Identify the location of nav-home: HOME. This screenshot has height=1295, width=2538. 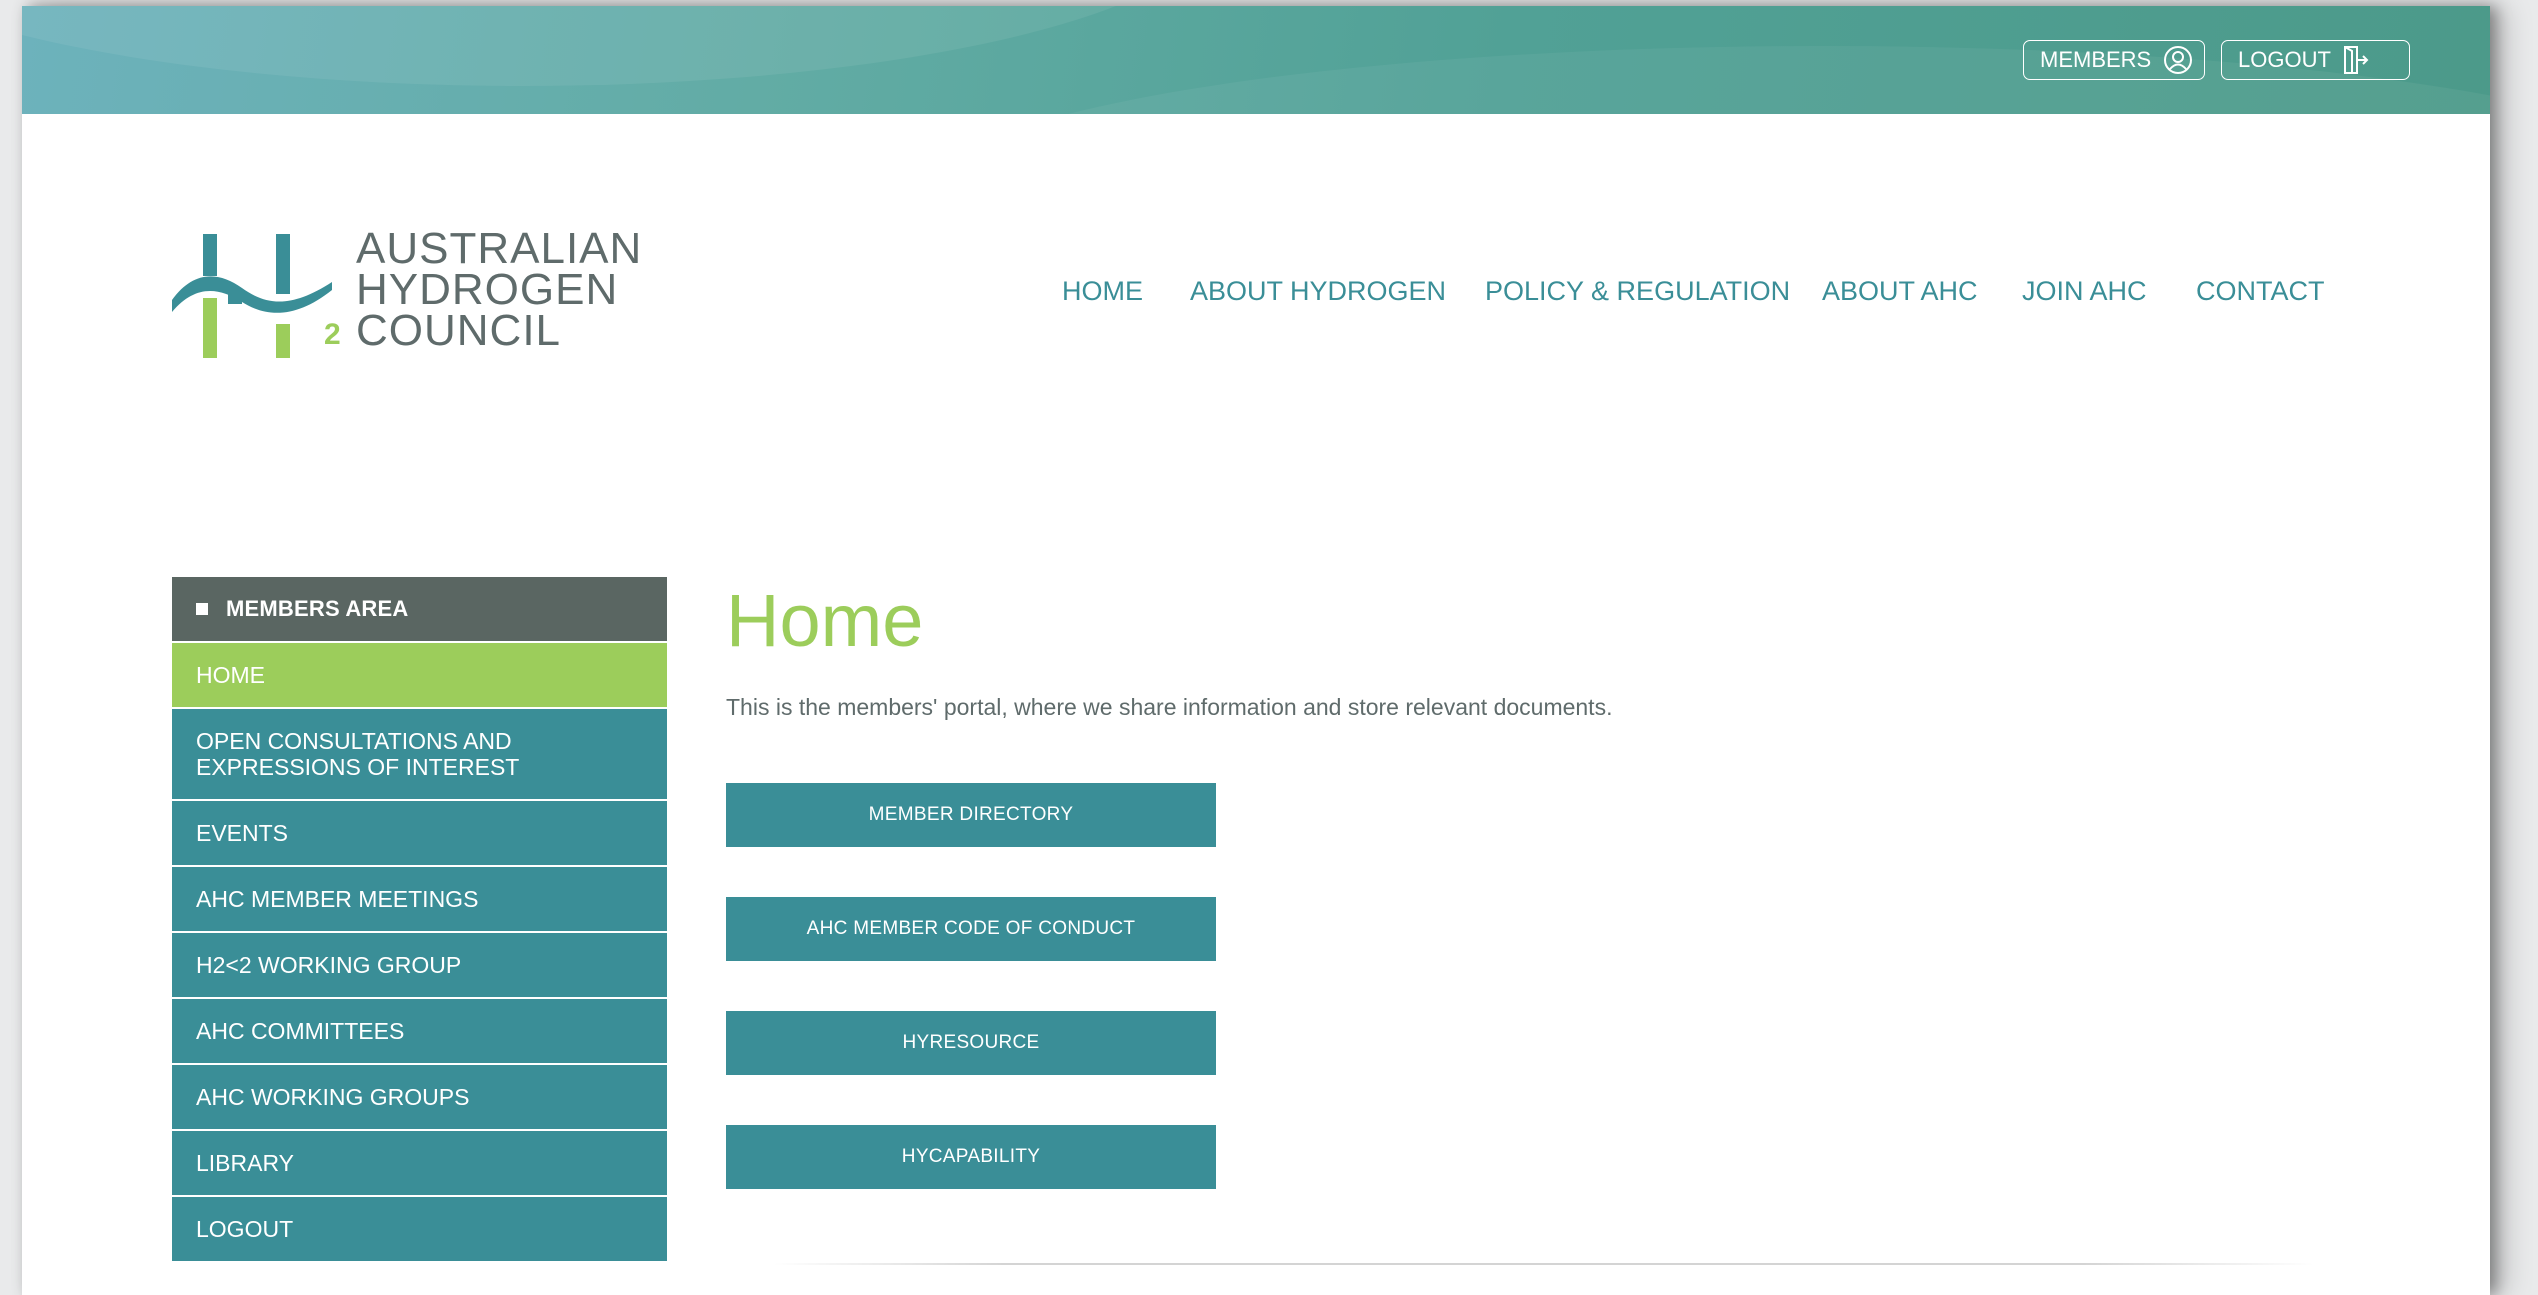
(1102, 291).